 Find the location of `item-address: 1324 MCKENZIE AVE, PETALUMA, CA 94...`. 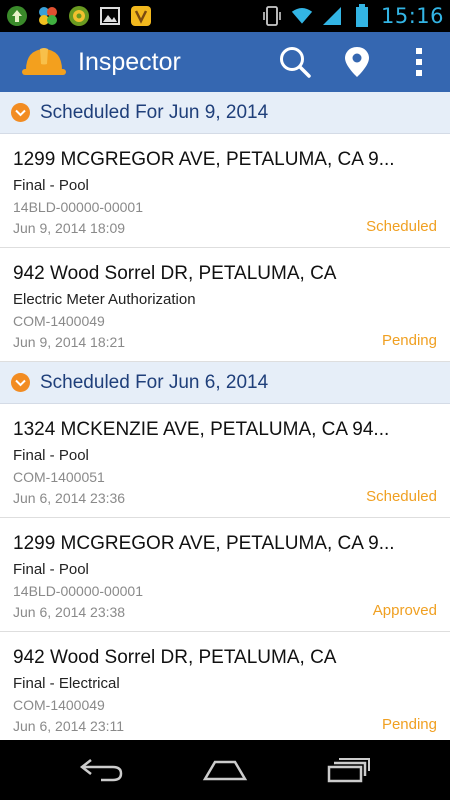

item-address: 1324 MCKENZIE AVE, PETALUMA, CA 94... is located at coordinates (201, 429).